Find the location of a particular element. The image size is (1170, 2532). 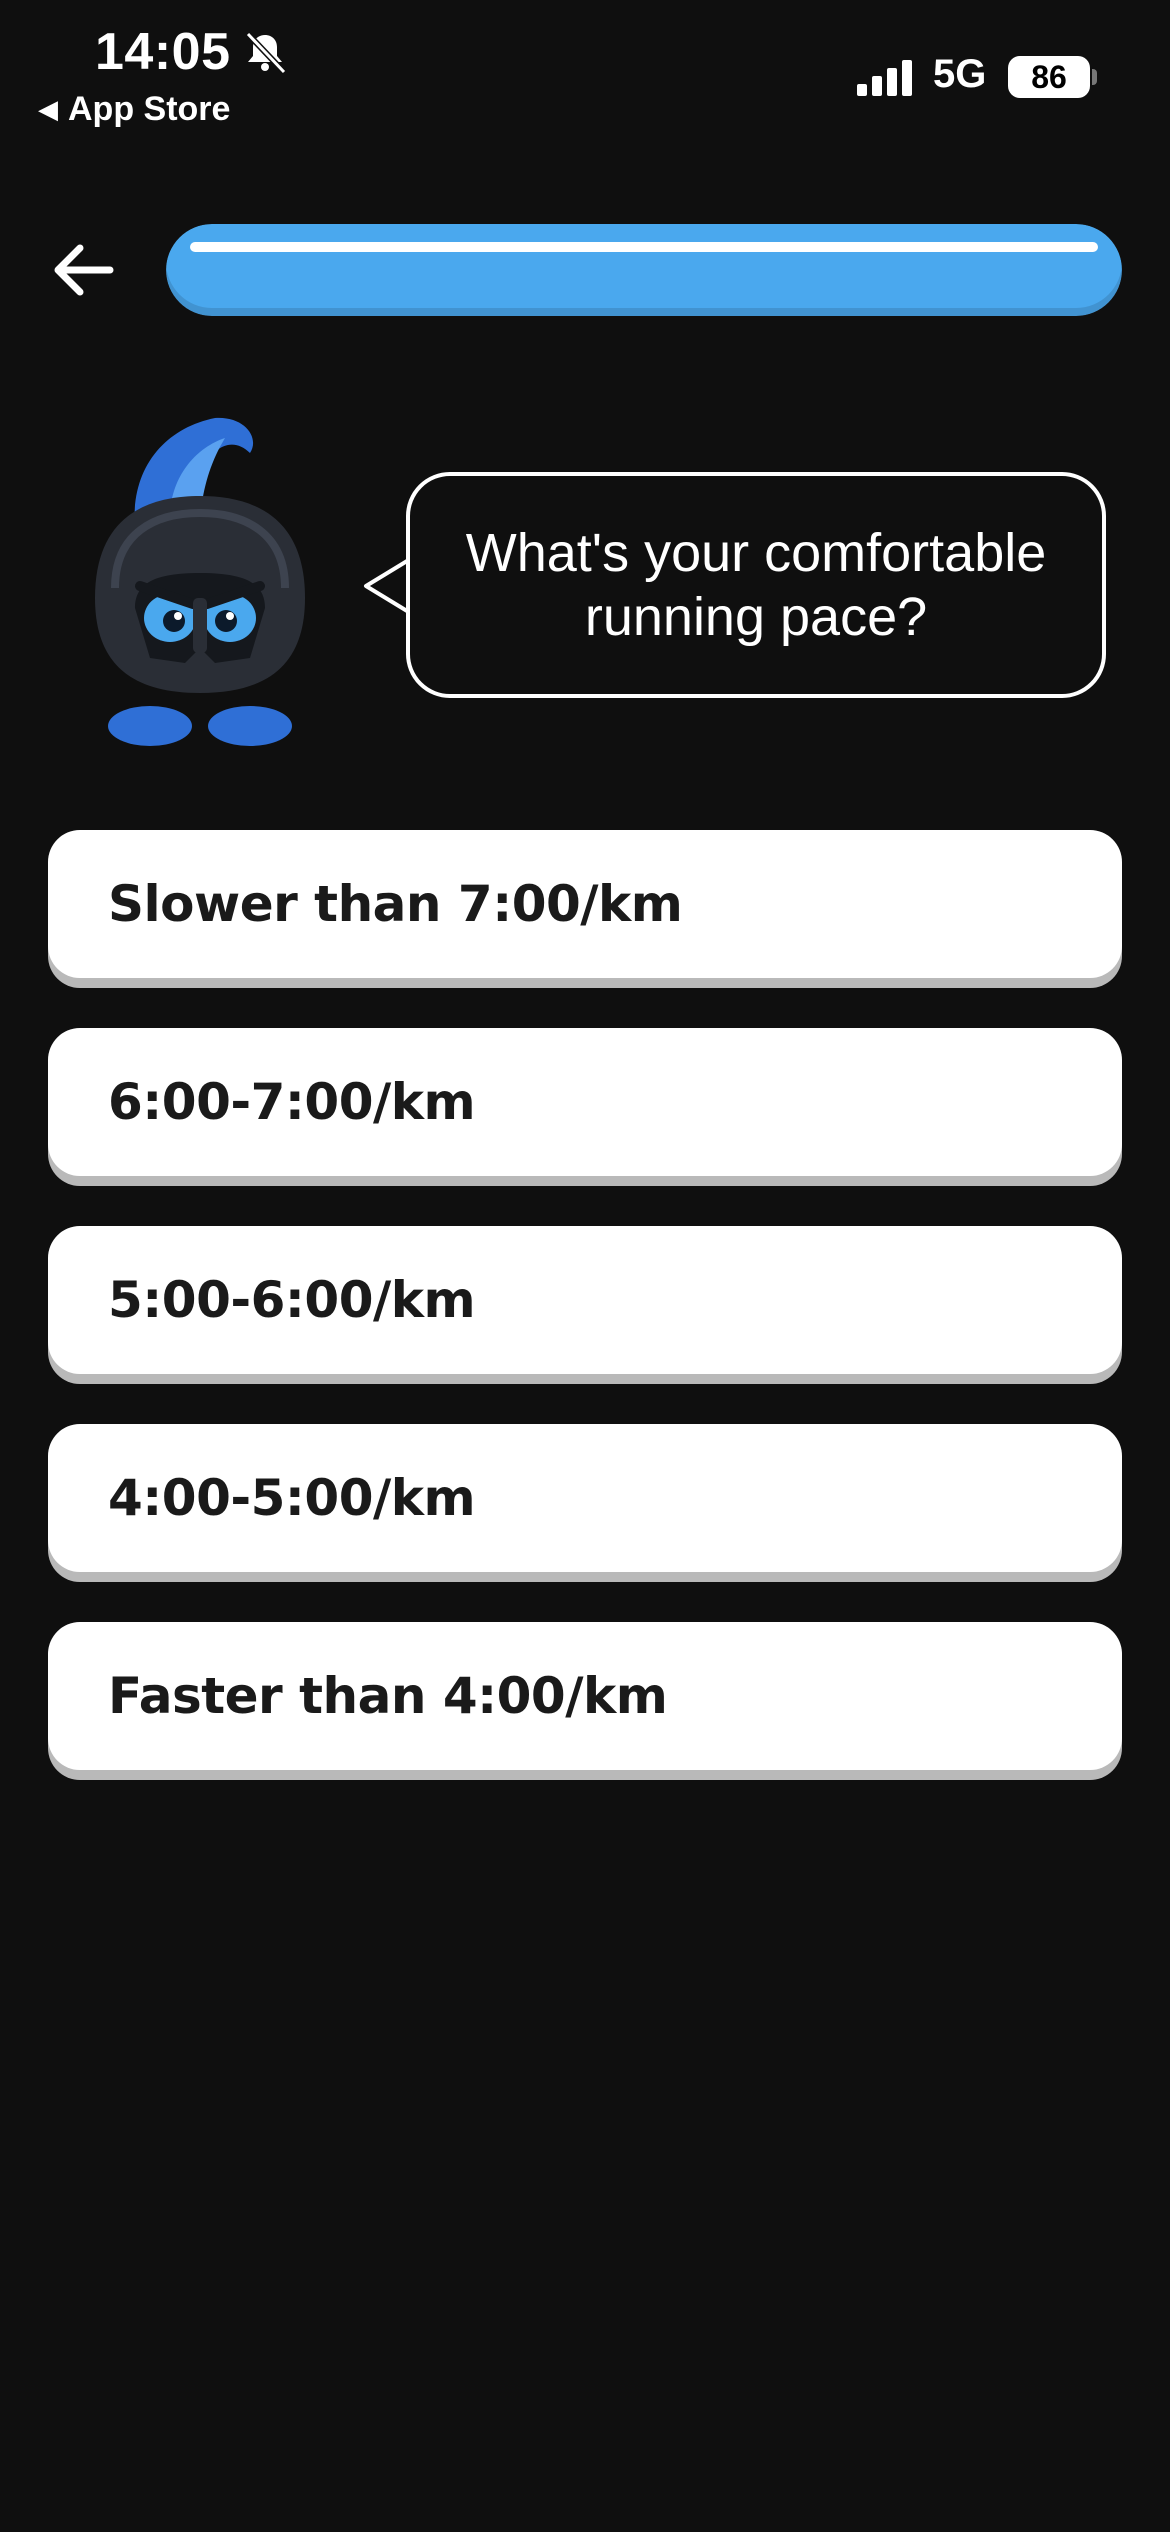

option-label: Faster than 4:00/km is located at coordinates (388, 1696).